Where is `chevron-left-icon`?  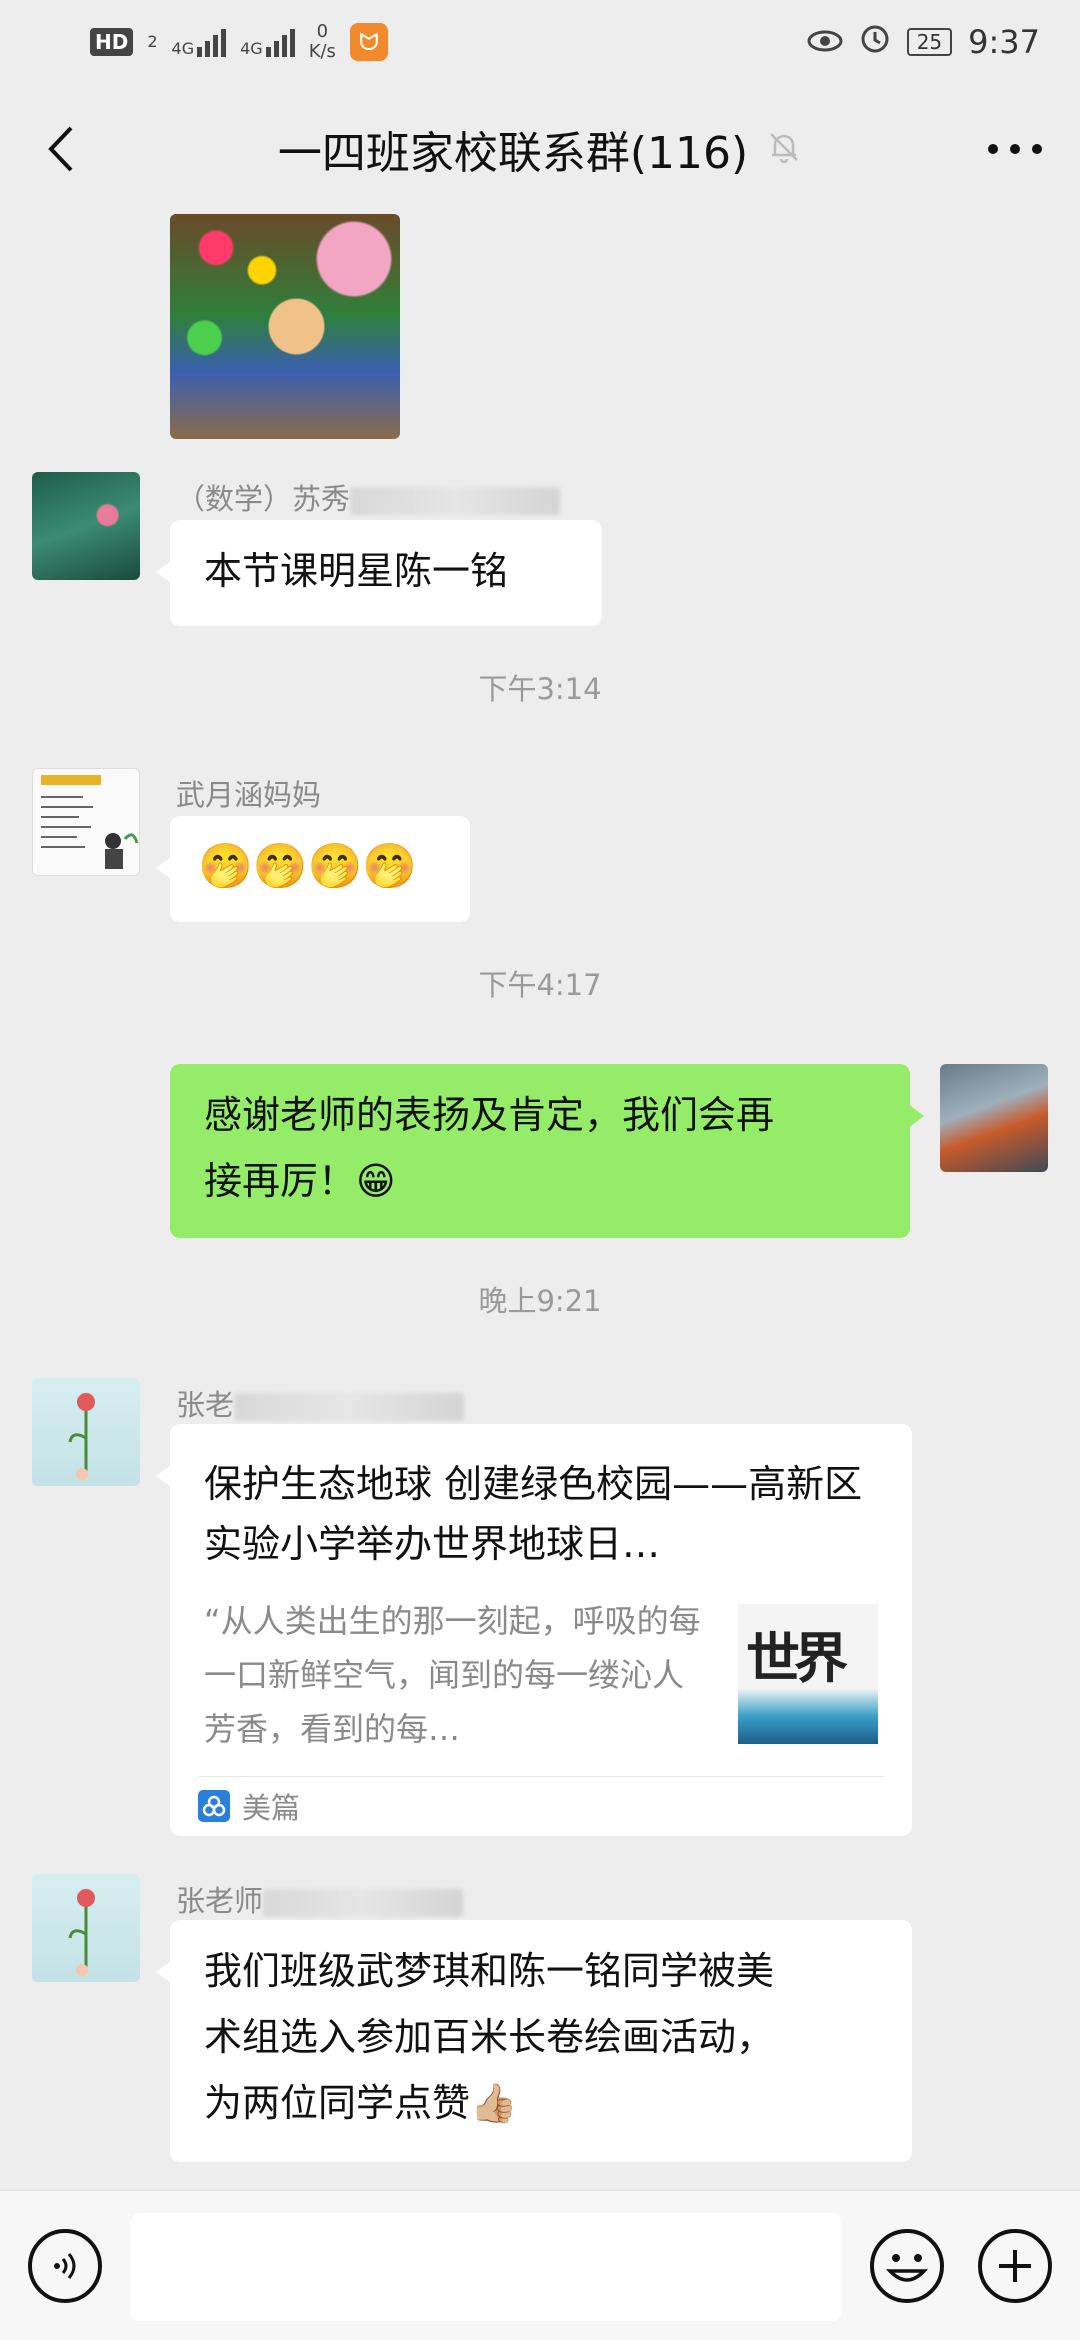 chevron-left-icon is located at coordinates (60, 149).